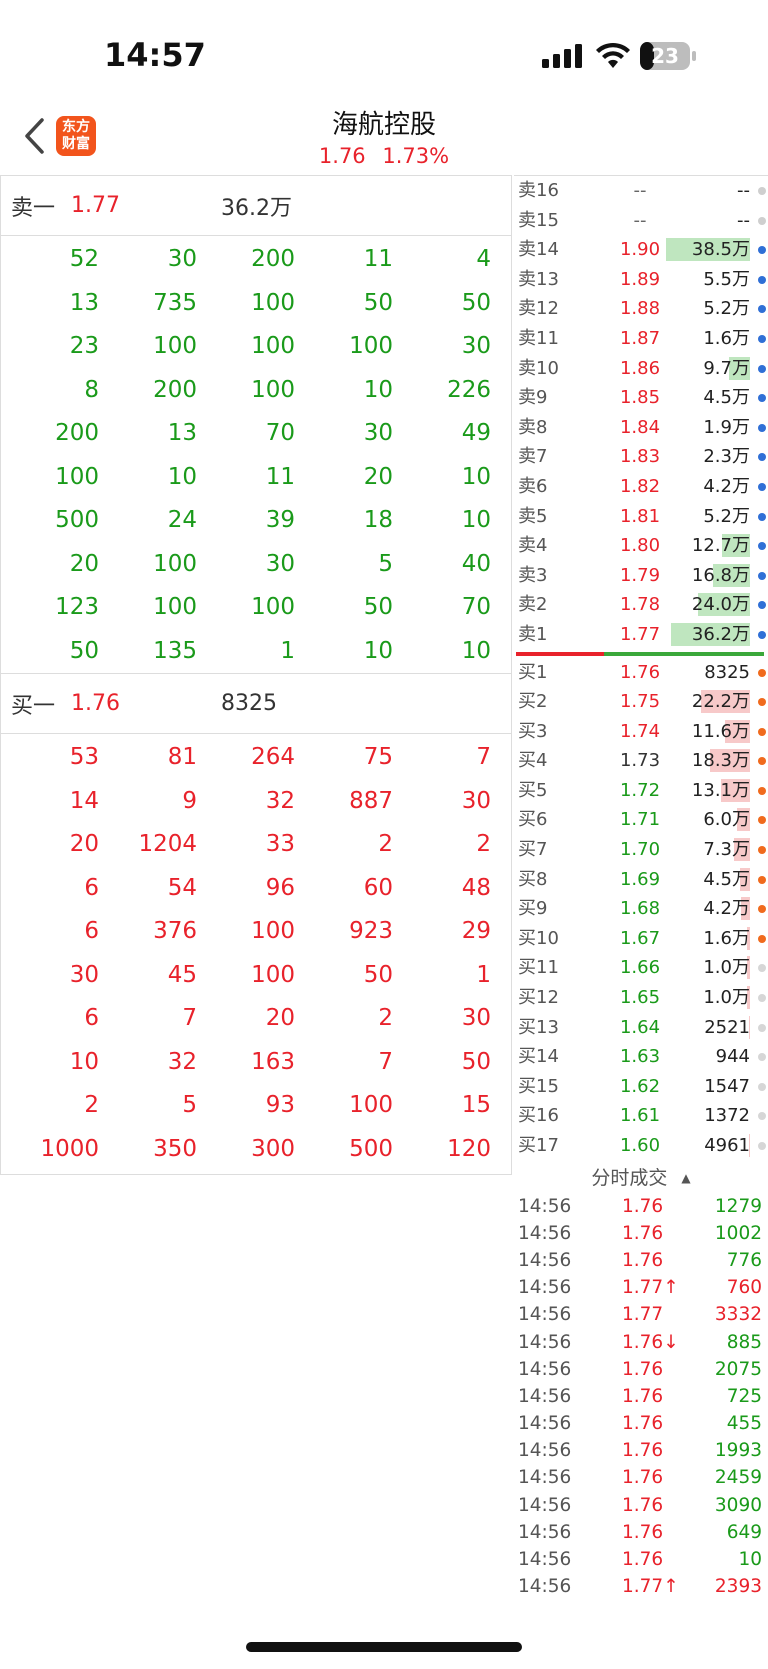  Describe the element at coordinates (95, 703) in the screenshot. I see `buy-one-price: 1.76` at that location.